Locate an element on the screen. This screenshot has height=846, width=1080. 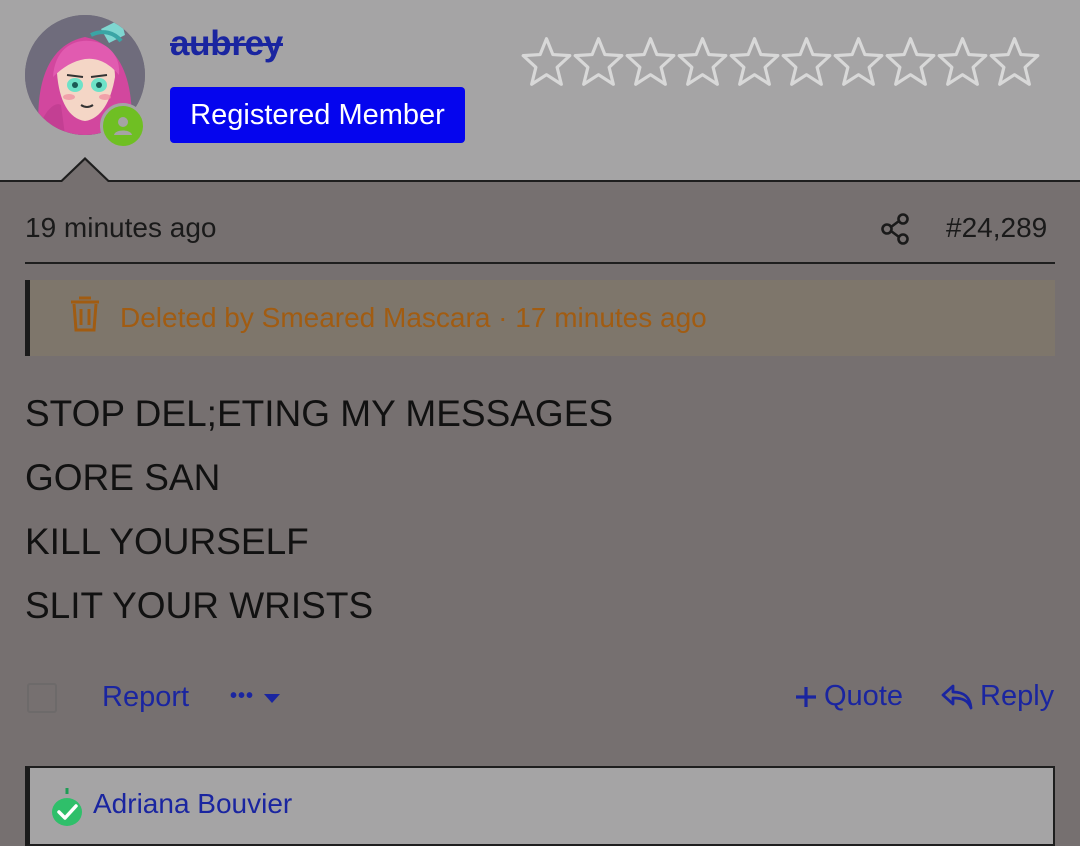
message-line: STOP DEL;ETING MY MESSAGES is located at coordinates (319, 413).